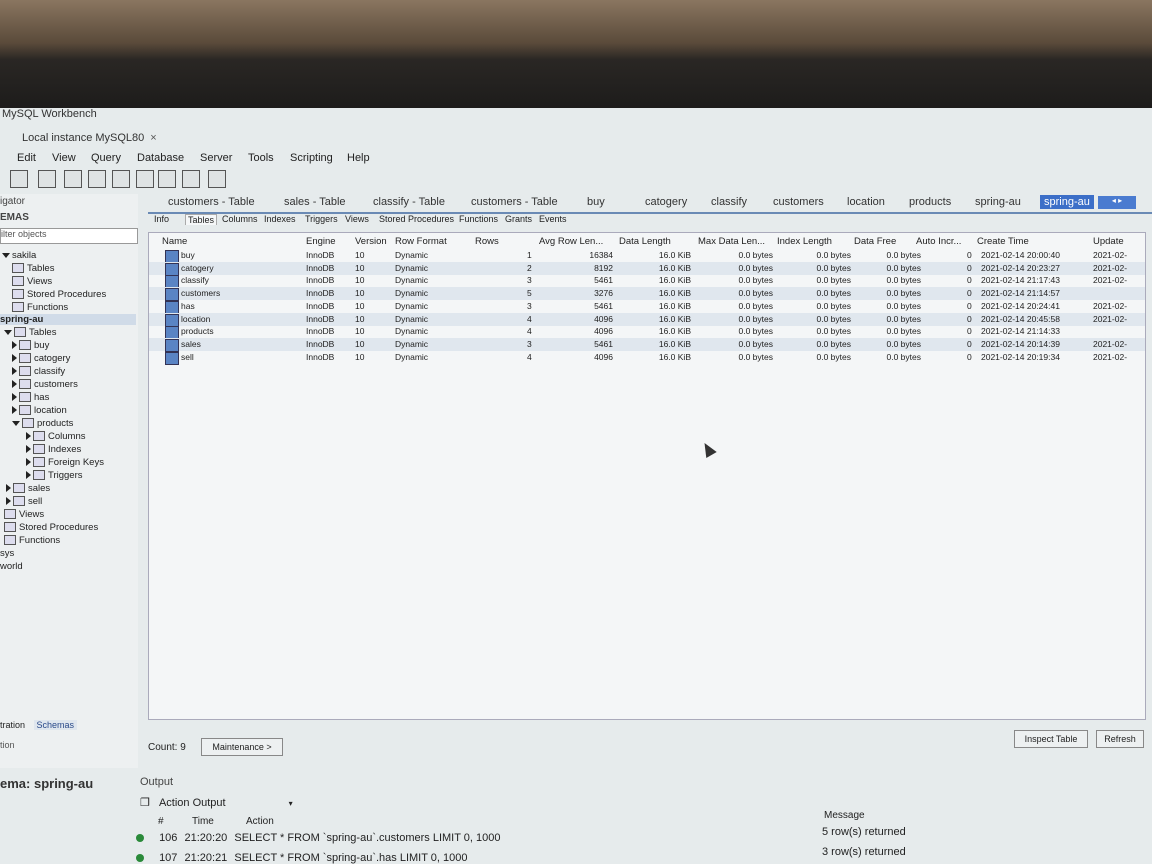 This screenshot has width=1152, height=864. I want to click on column-header: Engine, so click(321, 241).